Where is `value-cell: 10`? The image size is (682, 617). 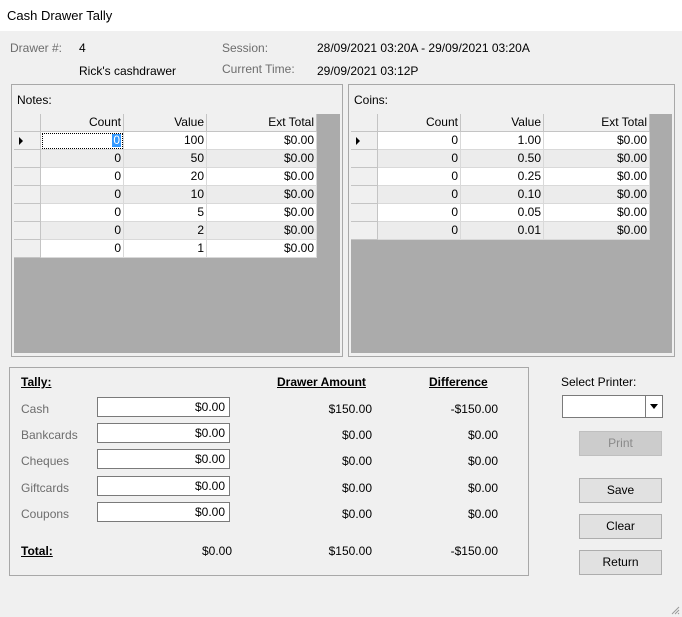 value-cell: 10 is located at coordinates (165, 195).